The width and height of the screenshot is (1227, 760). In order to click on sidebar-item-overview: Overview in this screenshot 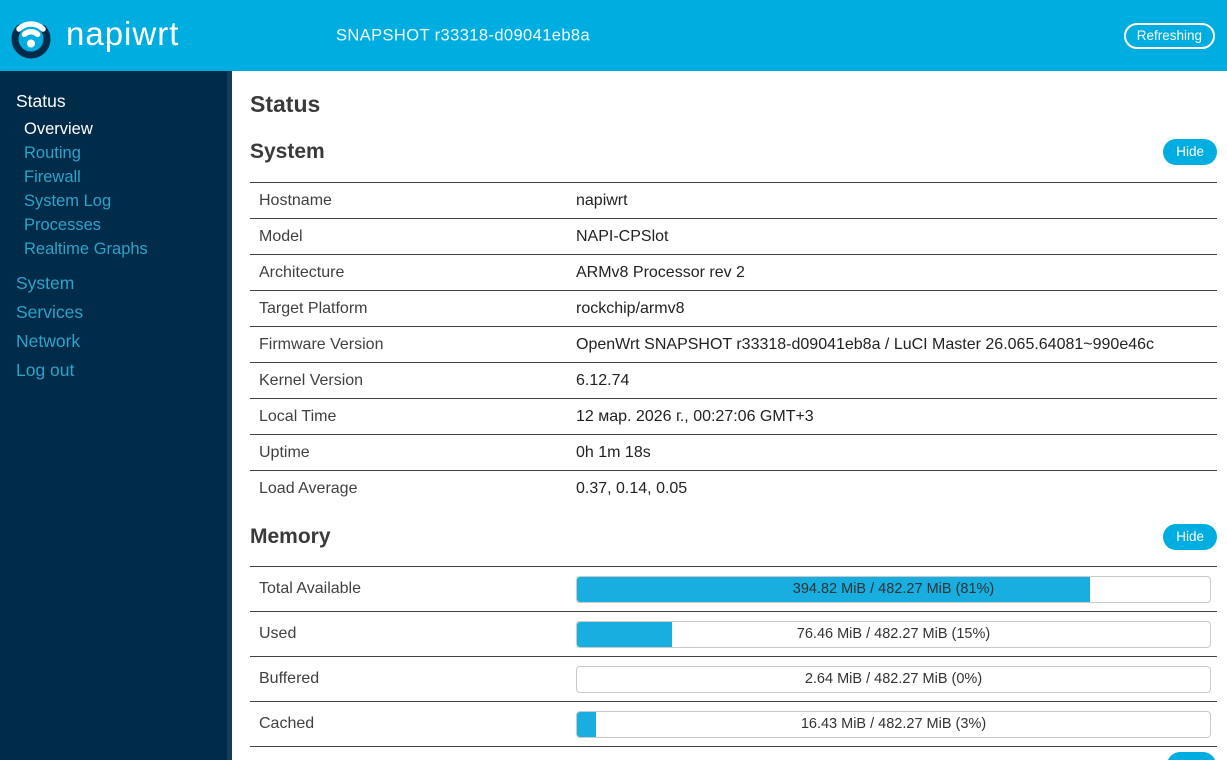, I will do `click(116, 129)`.